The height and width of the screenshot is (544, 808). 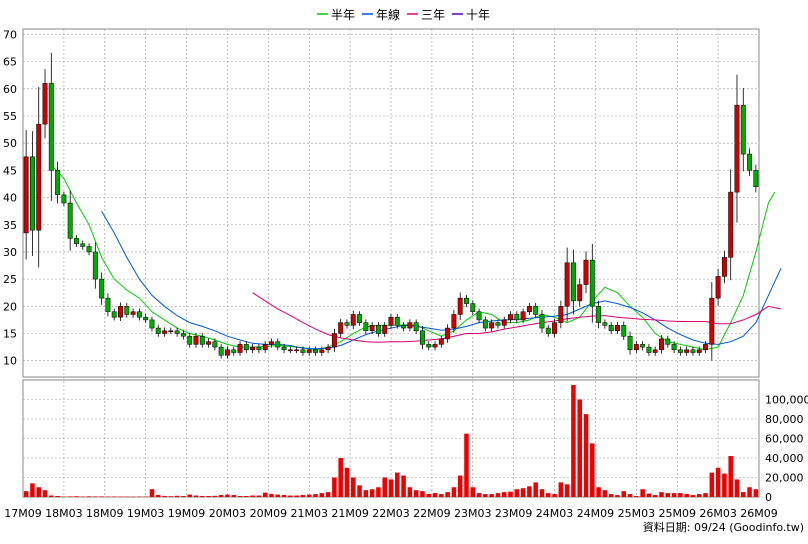 I want to click on date-tick-label: 19M03, so click(x=146, y=513).